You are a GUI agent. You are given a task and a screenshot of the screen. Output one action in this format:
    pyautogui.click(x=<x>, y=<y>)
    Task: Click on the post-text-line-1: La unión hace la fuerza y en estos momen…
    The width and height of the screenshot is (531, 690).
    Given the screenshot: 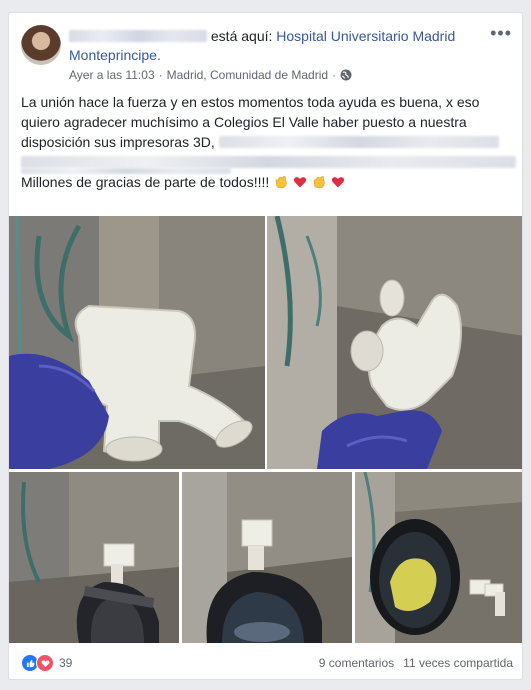 What is the action you would take?
    pyautogui.click(x=250, y=102)
    